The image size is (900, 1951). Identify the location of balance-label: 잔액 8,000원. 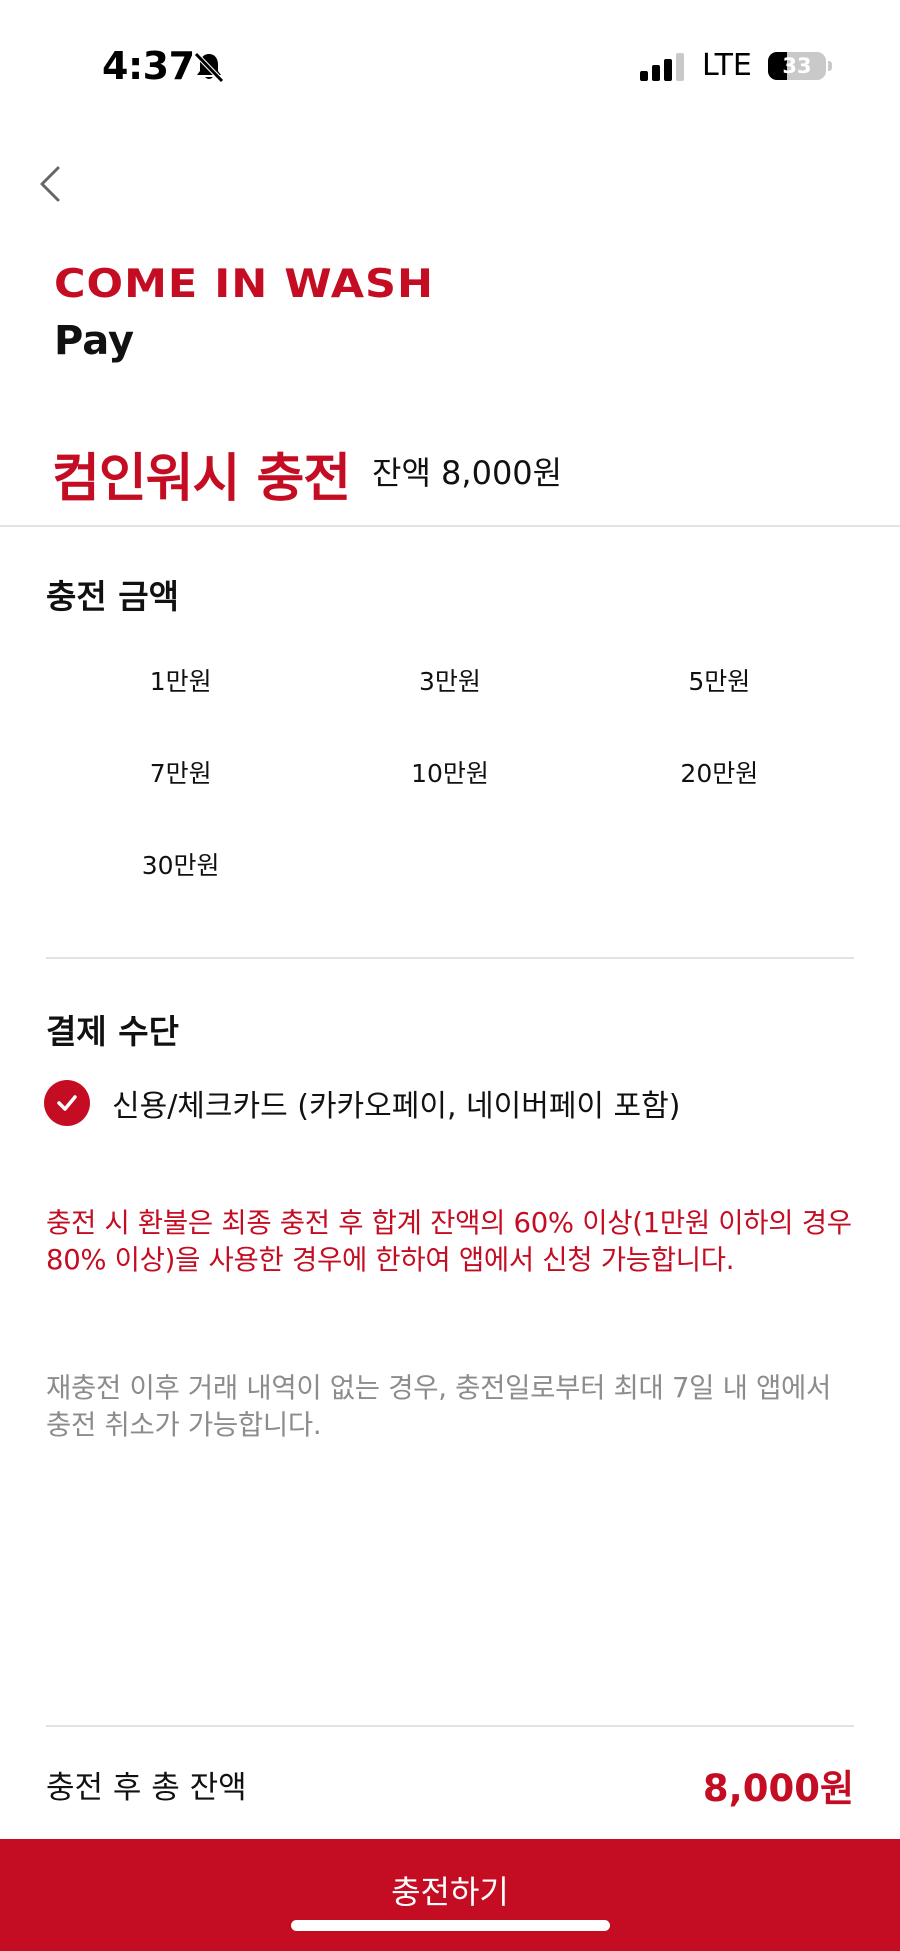
(467, 473).